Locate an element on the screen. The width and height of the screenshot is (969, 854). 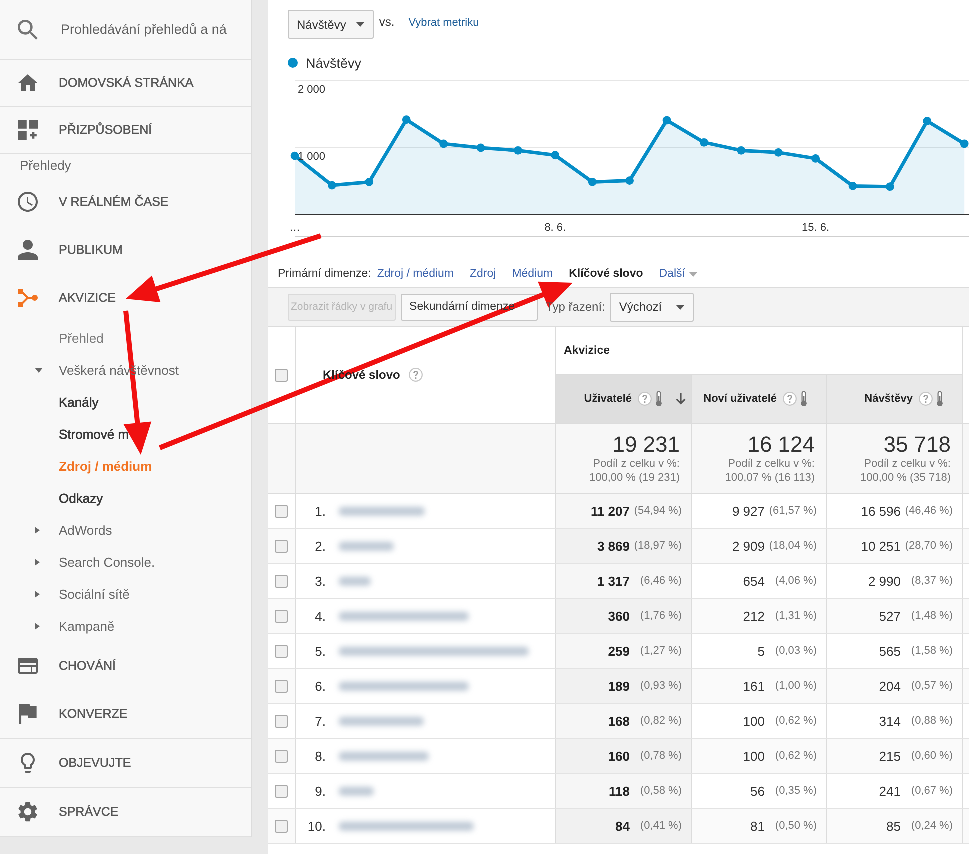
cell-percent: (0,57 %) is located at coordinates (931, 686).